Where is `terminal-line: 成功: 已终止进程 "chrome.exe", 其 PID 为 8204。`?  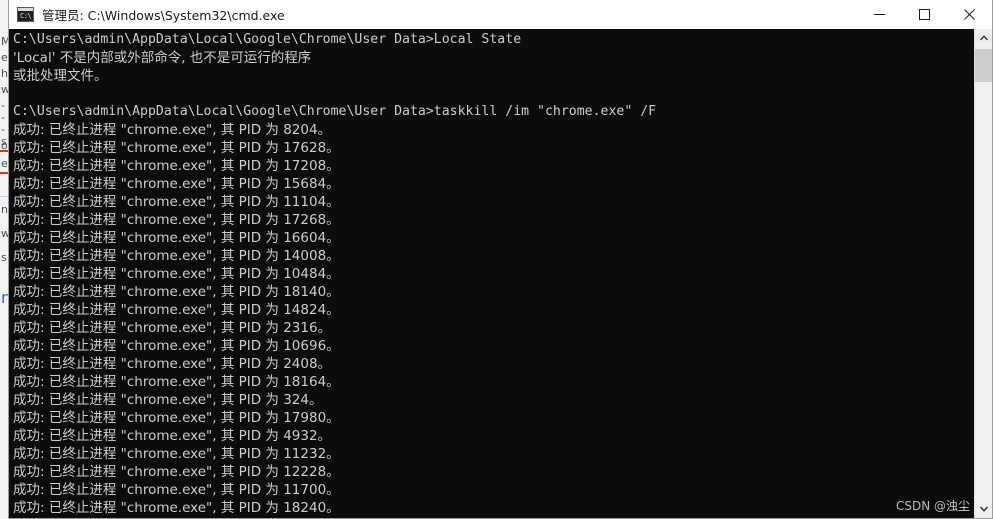
terminal-line: 成功: 已终止进程 "chrome.exe", 其 PID 为 8204。 is located at coordinates (172, 130).